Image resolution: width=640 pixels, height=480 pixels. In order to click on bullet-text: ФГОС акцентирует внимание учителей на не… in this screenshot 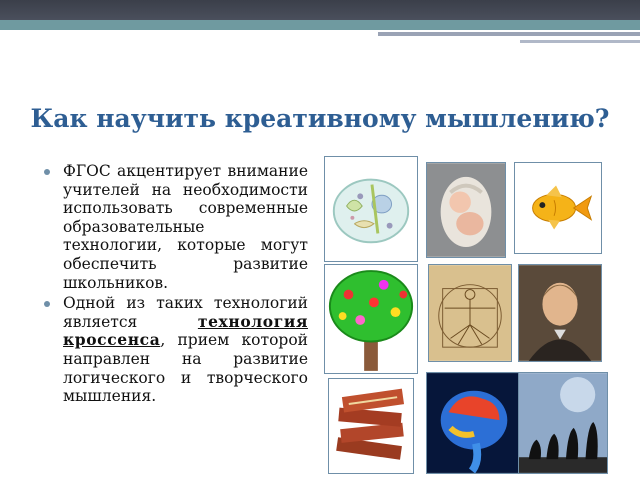, I will do `click(185, 227)`.